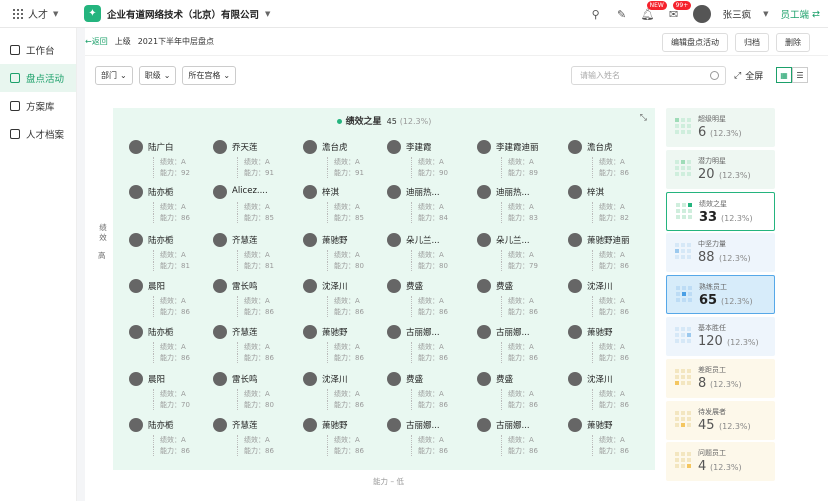 The height and width of the screenshot is (501, 828). I want to click on person-name: 萧驰野, so click(335, 426).